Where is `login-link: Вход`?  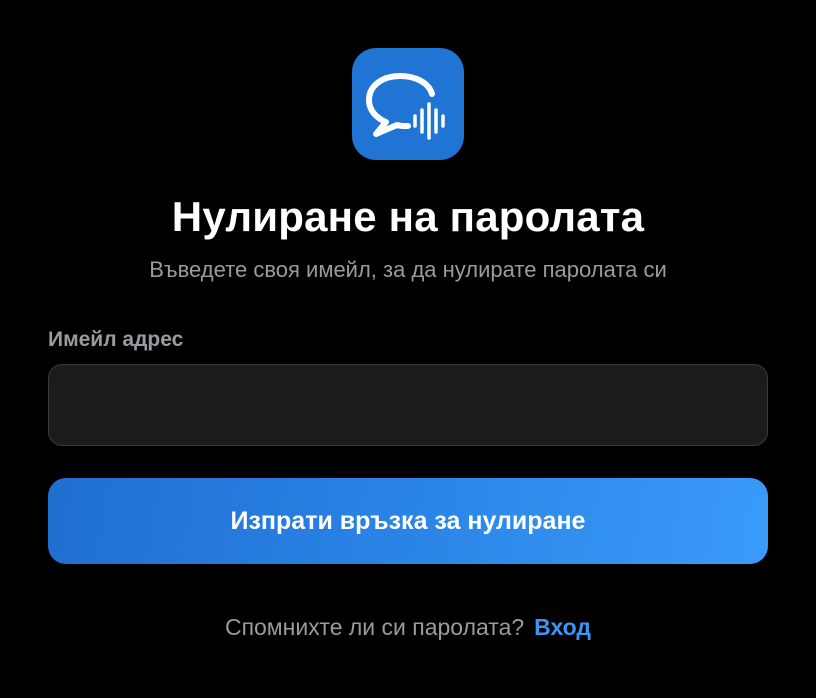 login-link: Вход is located at coordinates (562, 627).